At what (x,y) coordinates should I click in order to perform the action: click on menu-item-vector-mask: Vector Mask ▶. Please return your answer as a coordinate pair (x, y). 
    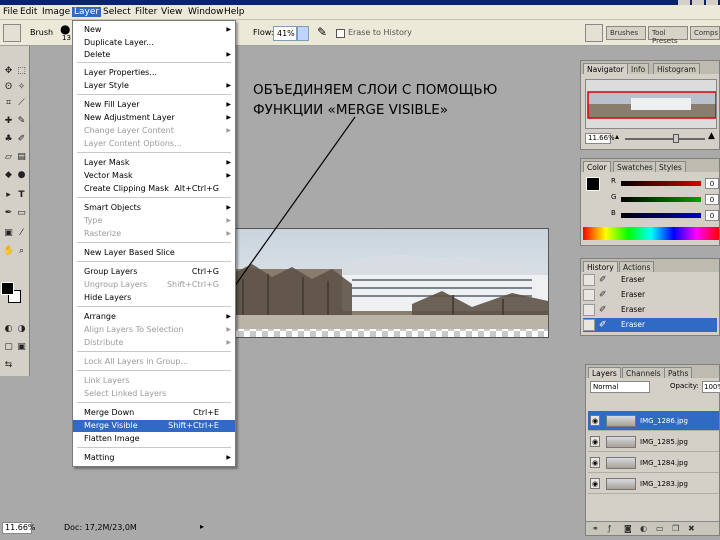
    Looking at the image, I should click on (154, 176).